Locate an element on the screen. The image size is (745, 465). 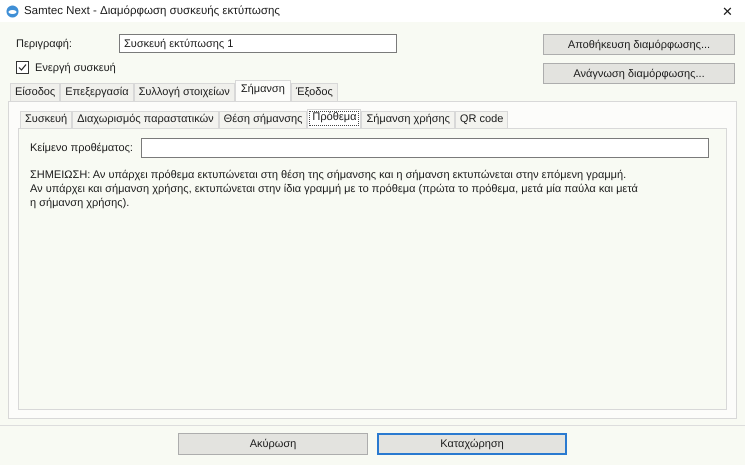
dialog-button: Καταχώρηση is located at coordinates (472, 444).